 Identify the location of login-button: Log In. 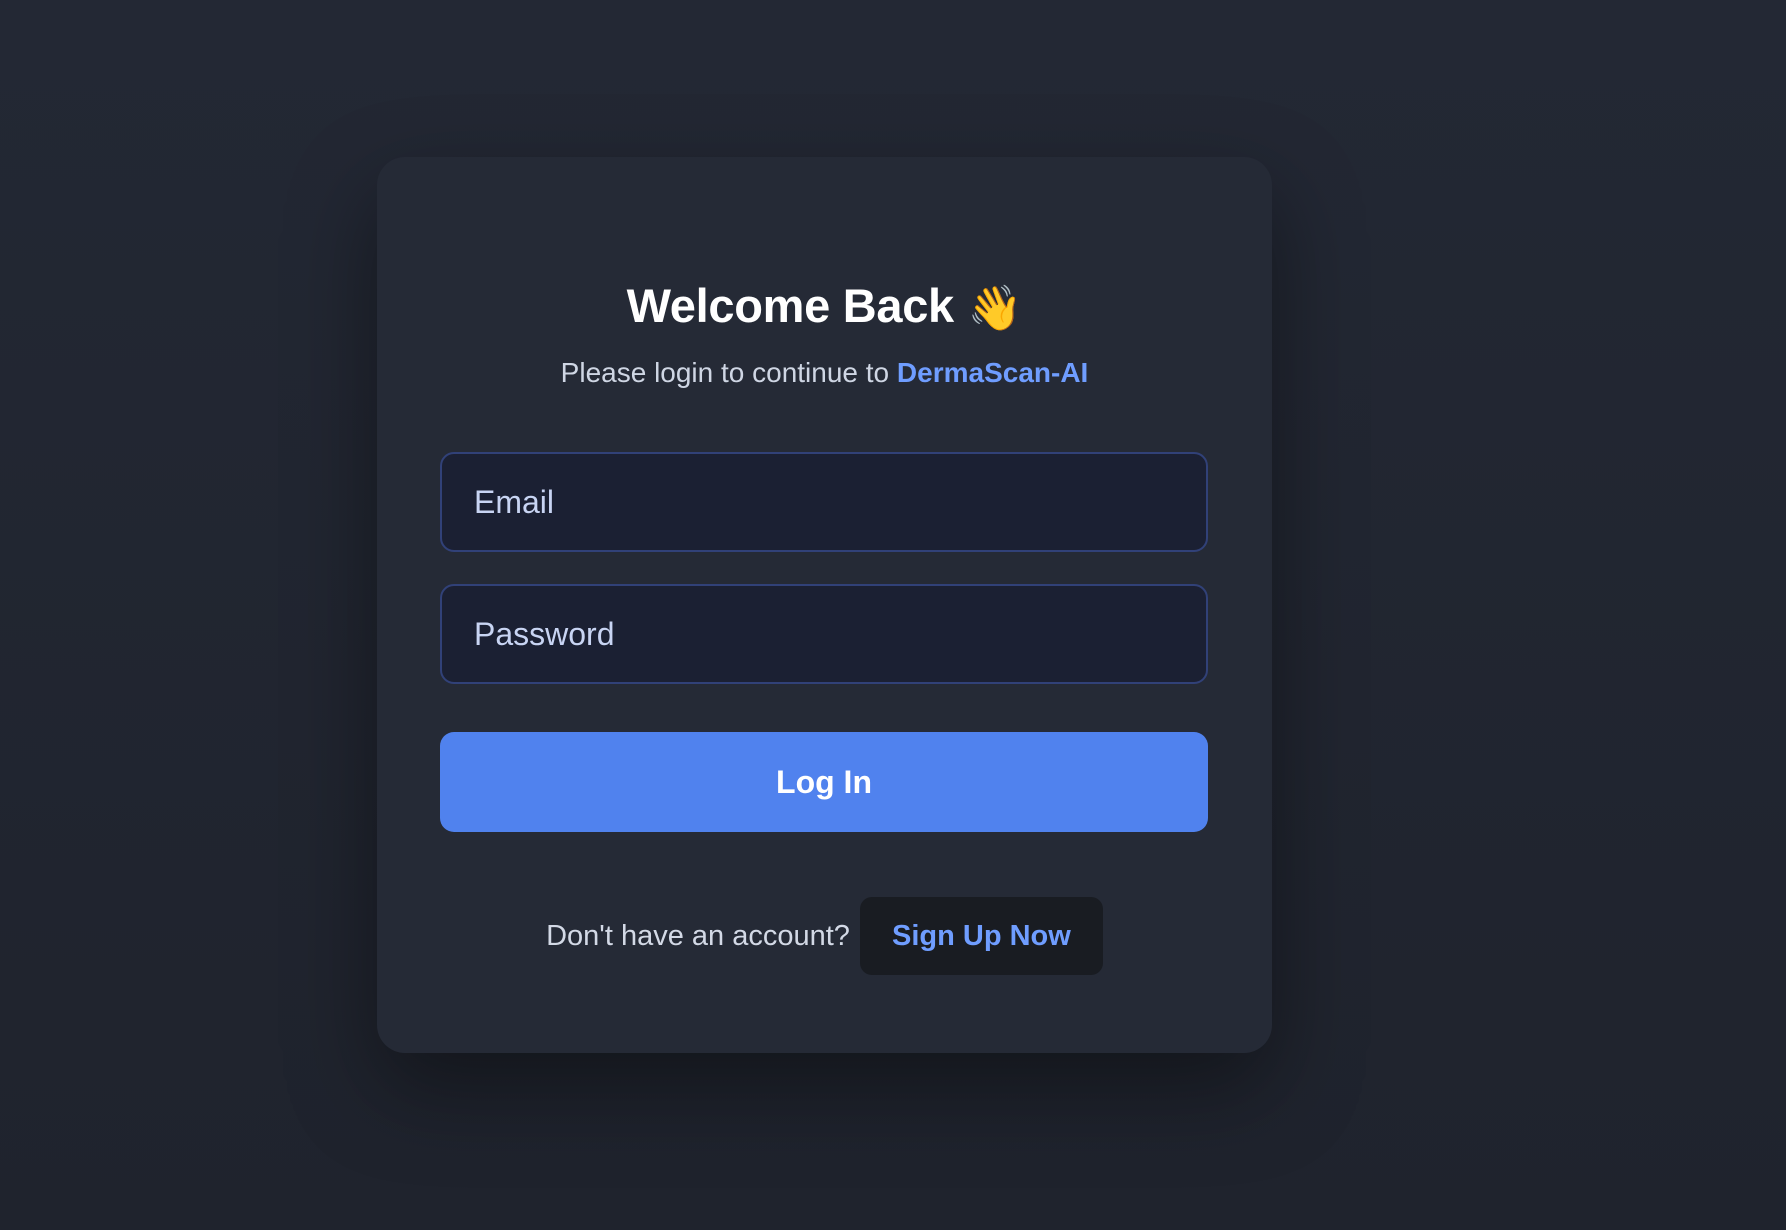
(824, 782).